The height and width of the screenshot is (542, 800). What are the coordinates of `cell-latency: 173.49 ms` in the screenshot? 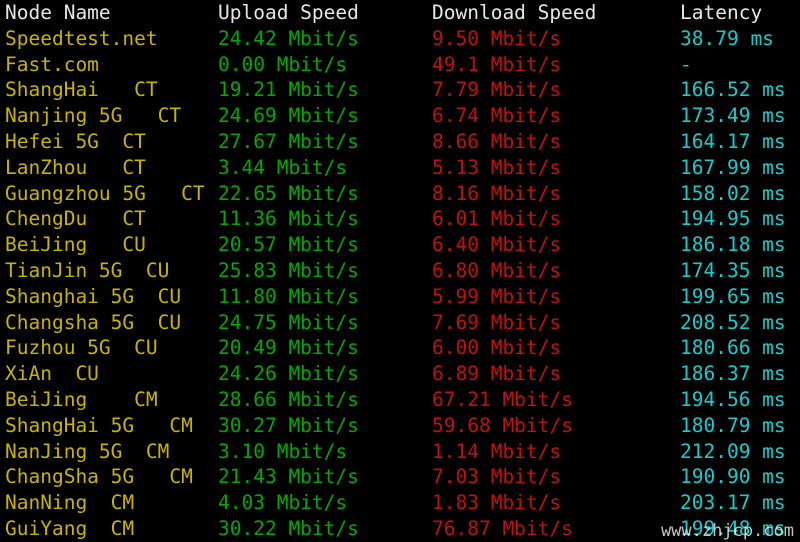 It's located at (733, 116).